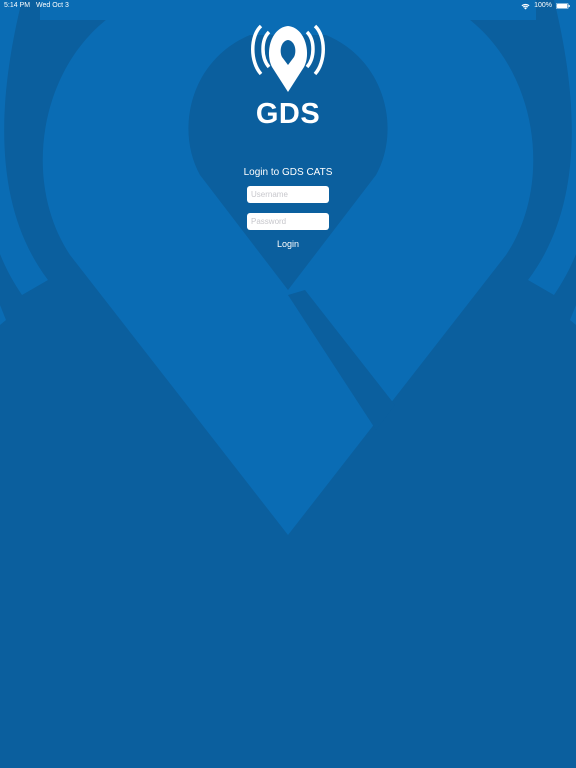 The height and width of the screenshot is (768, 576). What do you see at coordinates (563, 6) in the screenshot?
I see `battery-icon` at bounding box center [563, 6].